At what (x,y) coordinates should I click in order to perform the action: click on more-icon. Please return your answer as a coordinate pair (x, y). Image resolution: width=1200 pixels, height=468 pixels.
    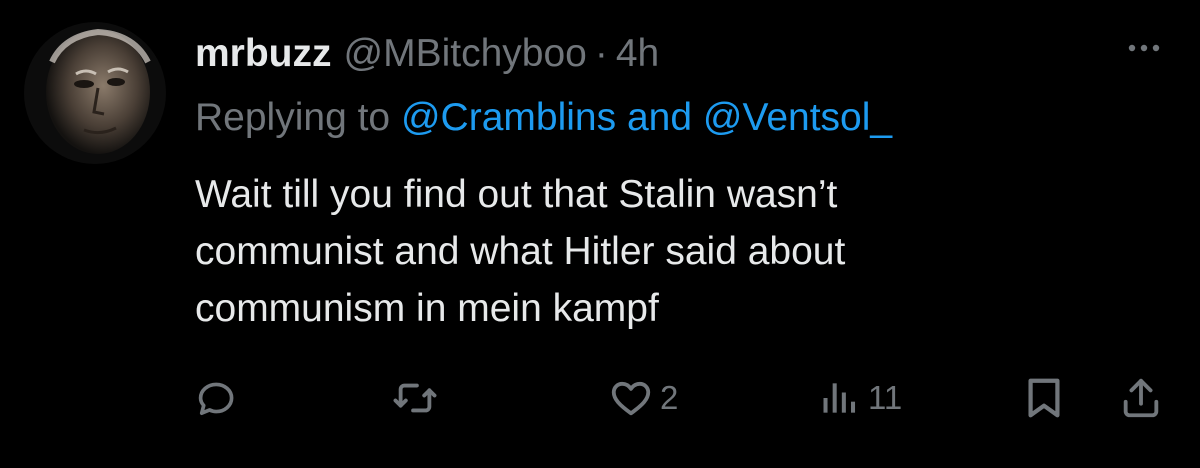
    Looking at the image, I should click on (1144, 48).